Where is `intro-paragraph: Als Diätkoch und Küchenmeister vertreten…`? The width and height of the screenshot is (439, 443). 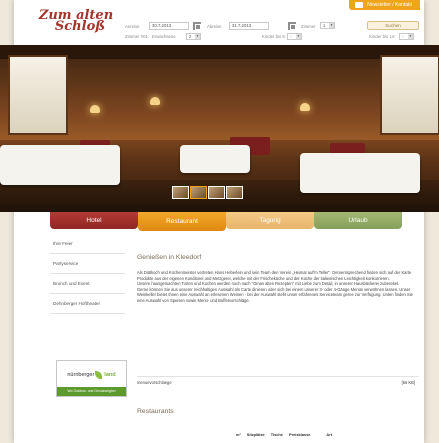 intro-paragraph: Als Diätkoch und Küchenmeister vertreten… is located at coordinates (278, 287).